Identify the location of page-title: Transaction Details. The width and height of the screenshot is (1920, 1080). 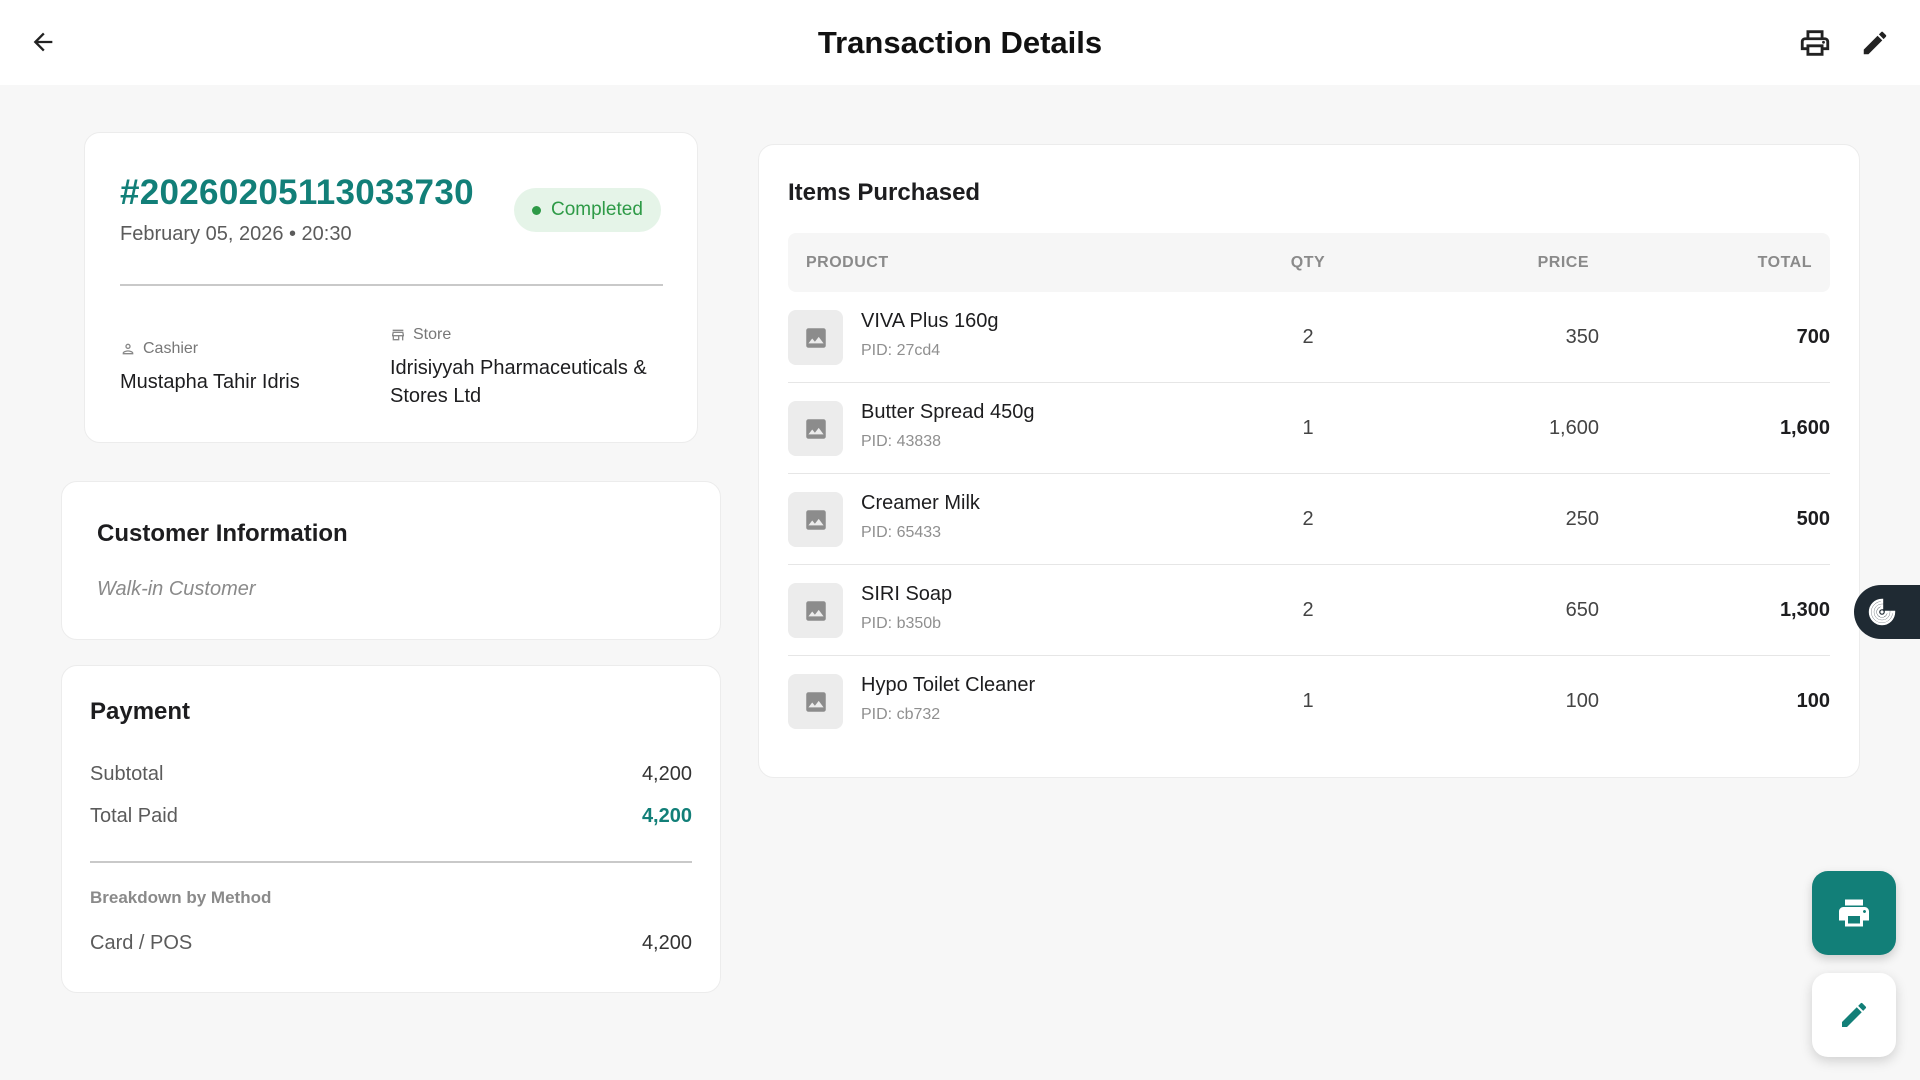
(960, 42).